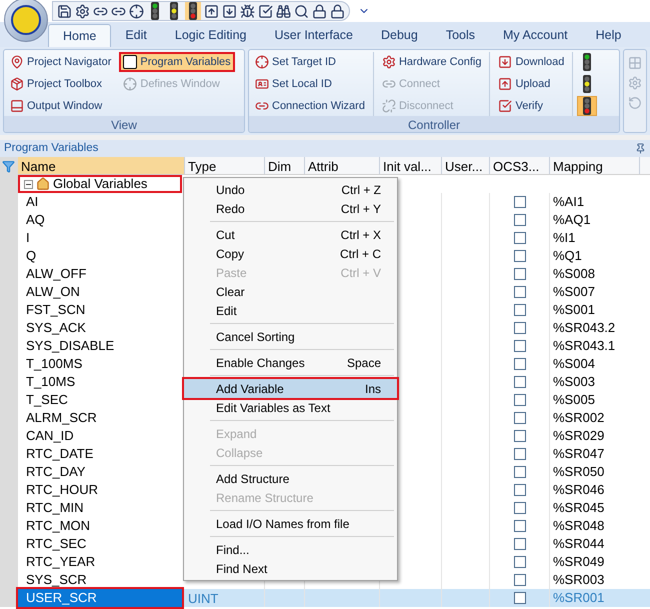 The width and height of the screenshot is (650, 609). What do you see at coordinates (202, 598) in the screenshot?
I see `type-cell-text: UINT` at bounding box center [202, 598].